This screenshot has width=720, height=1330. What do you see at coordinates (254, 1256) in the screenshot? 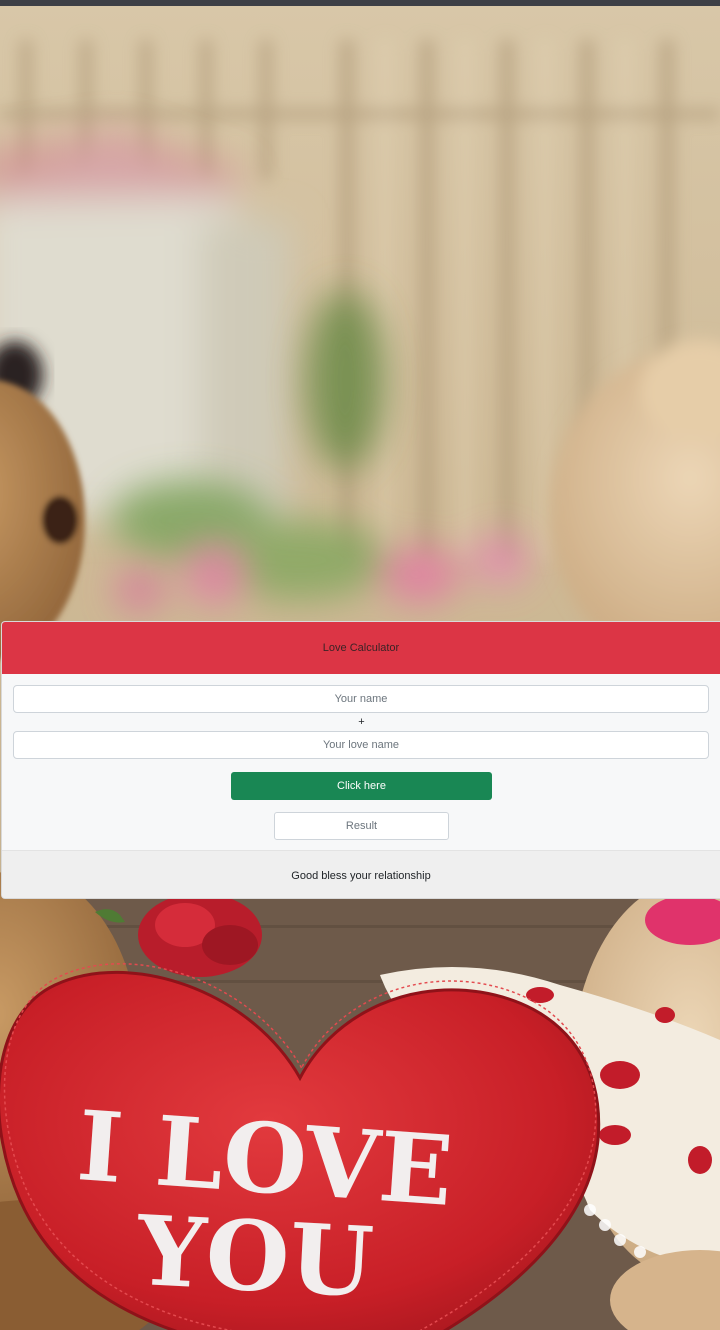
I see `heart-text-line2: YOU` at bounding box center [254, 1256].